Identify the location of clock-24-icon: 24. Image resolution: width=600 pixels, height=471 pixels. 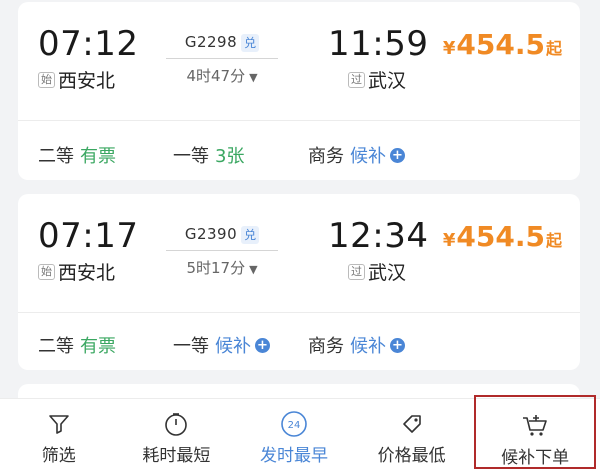
(294, 424).